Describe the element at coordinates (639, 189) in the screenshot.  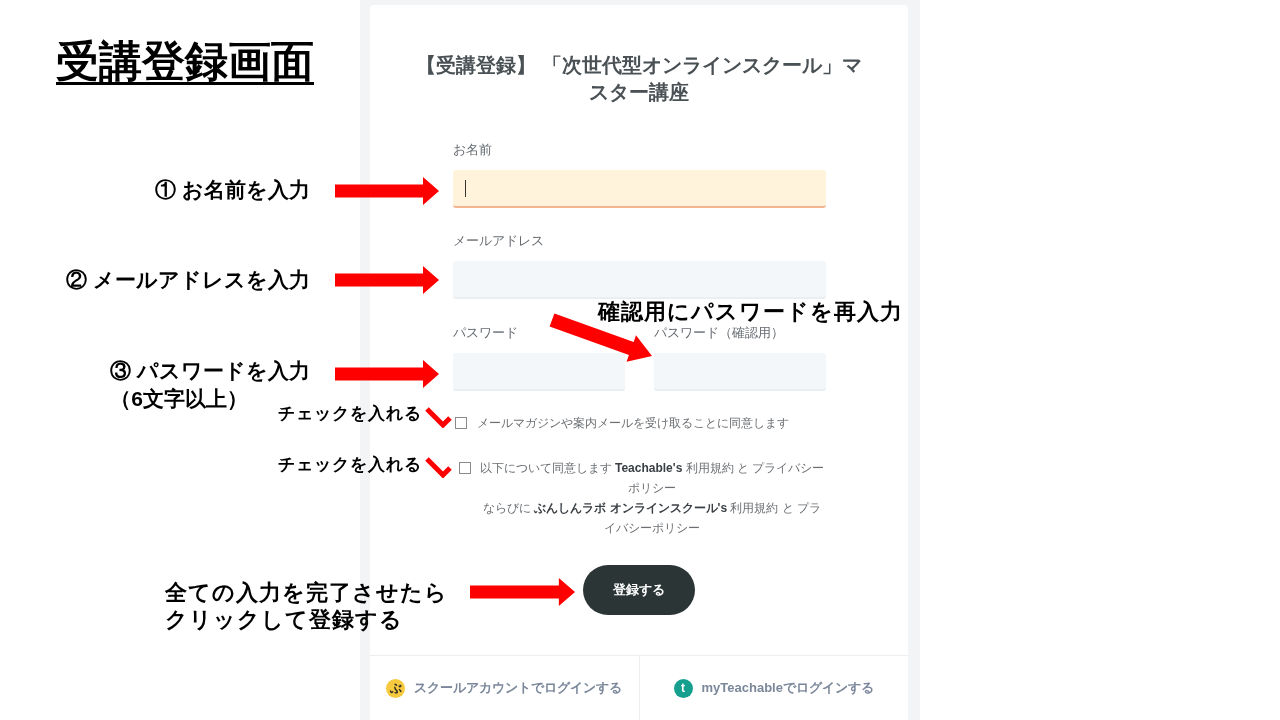
I see `text-input-field` at that location.